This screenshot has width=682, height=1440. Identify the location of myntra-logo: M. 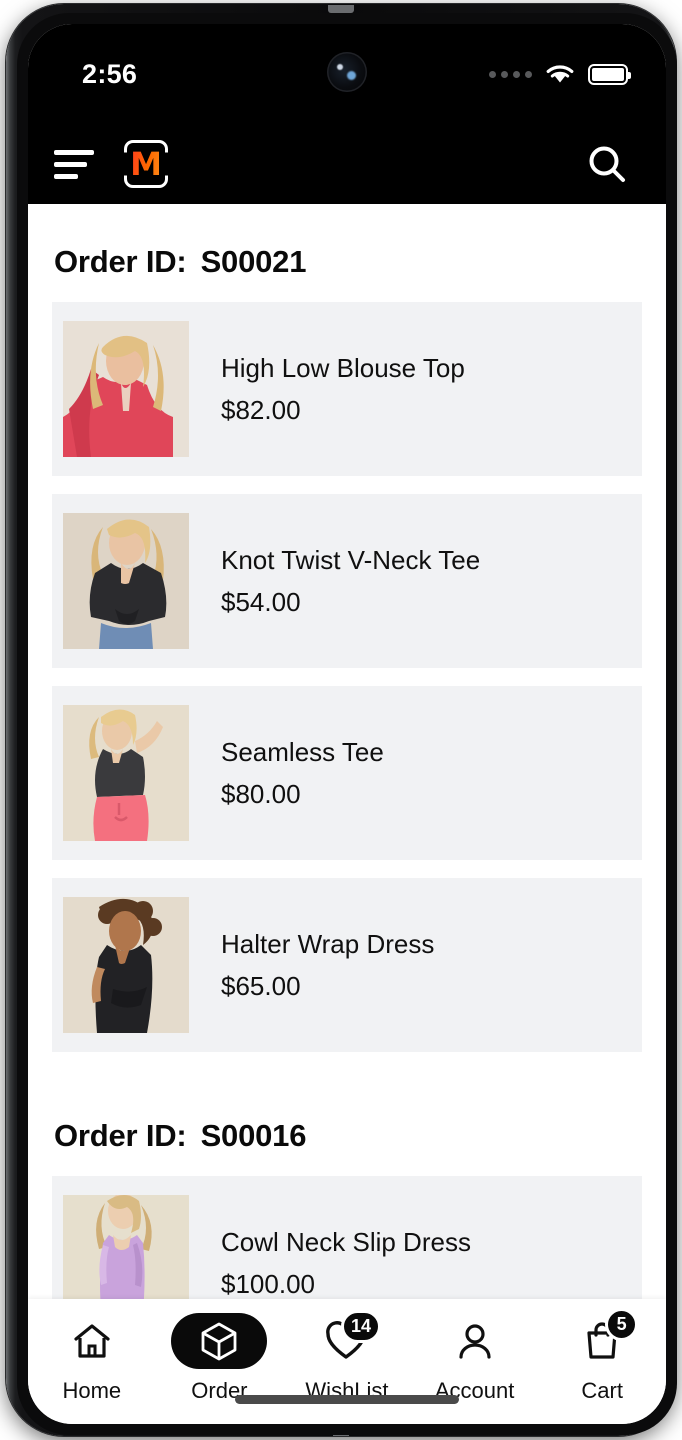
(146, 164).